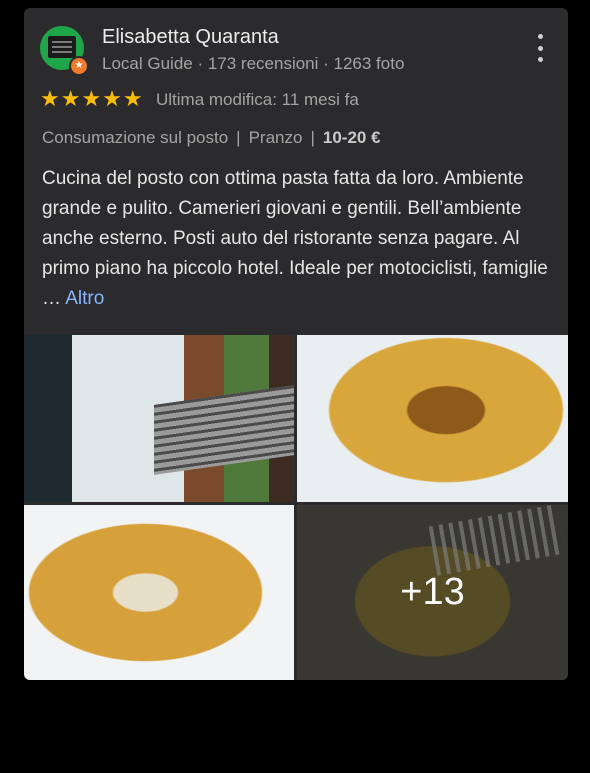 This screenshot has height=773, width=590. What do you see at coordinates (92, 98) in the screenshot?
I see `star-rating: ★★★★★` at bounding box center [92, 98].